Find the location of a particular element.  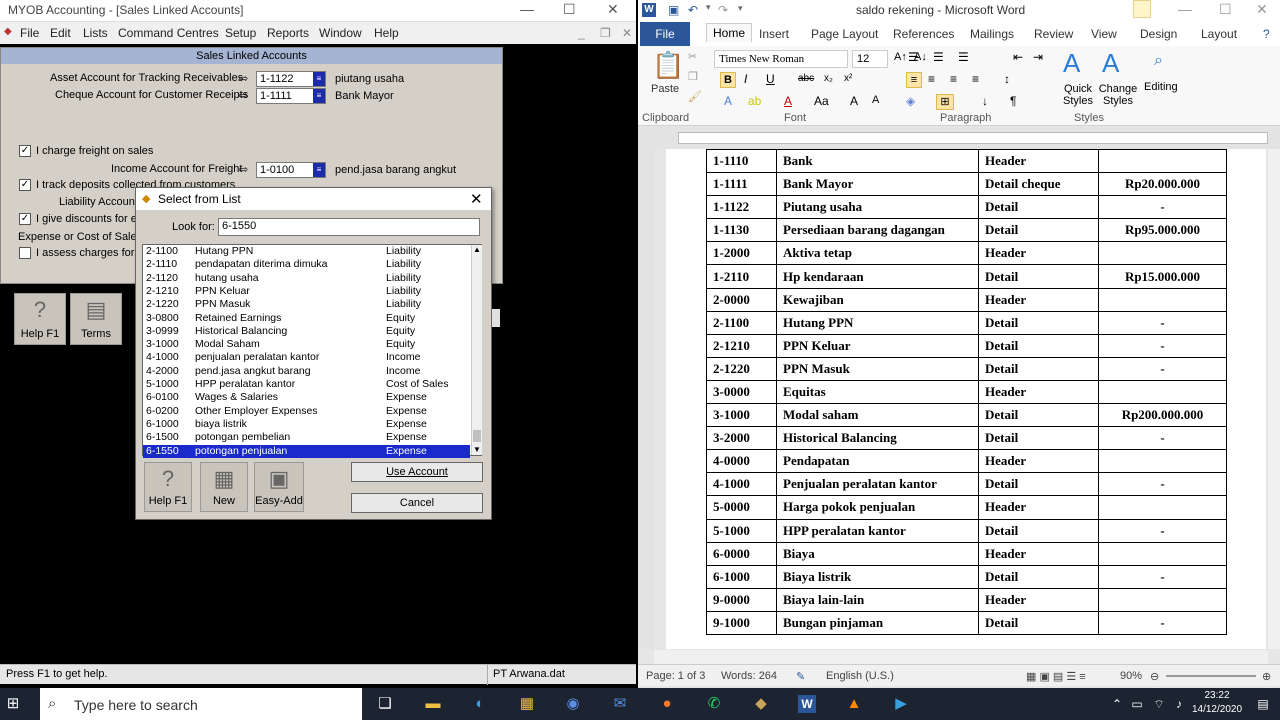

paste-label: Paste is located at coordinates (665, 89).